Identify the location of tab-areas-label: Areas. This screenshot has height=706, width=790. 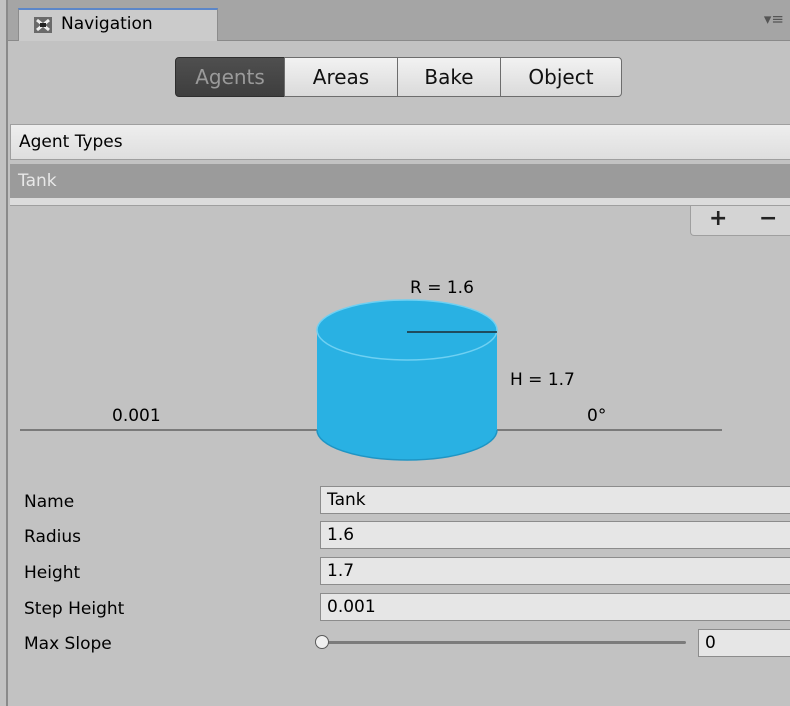
(341, 77).